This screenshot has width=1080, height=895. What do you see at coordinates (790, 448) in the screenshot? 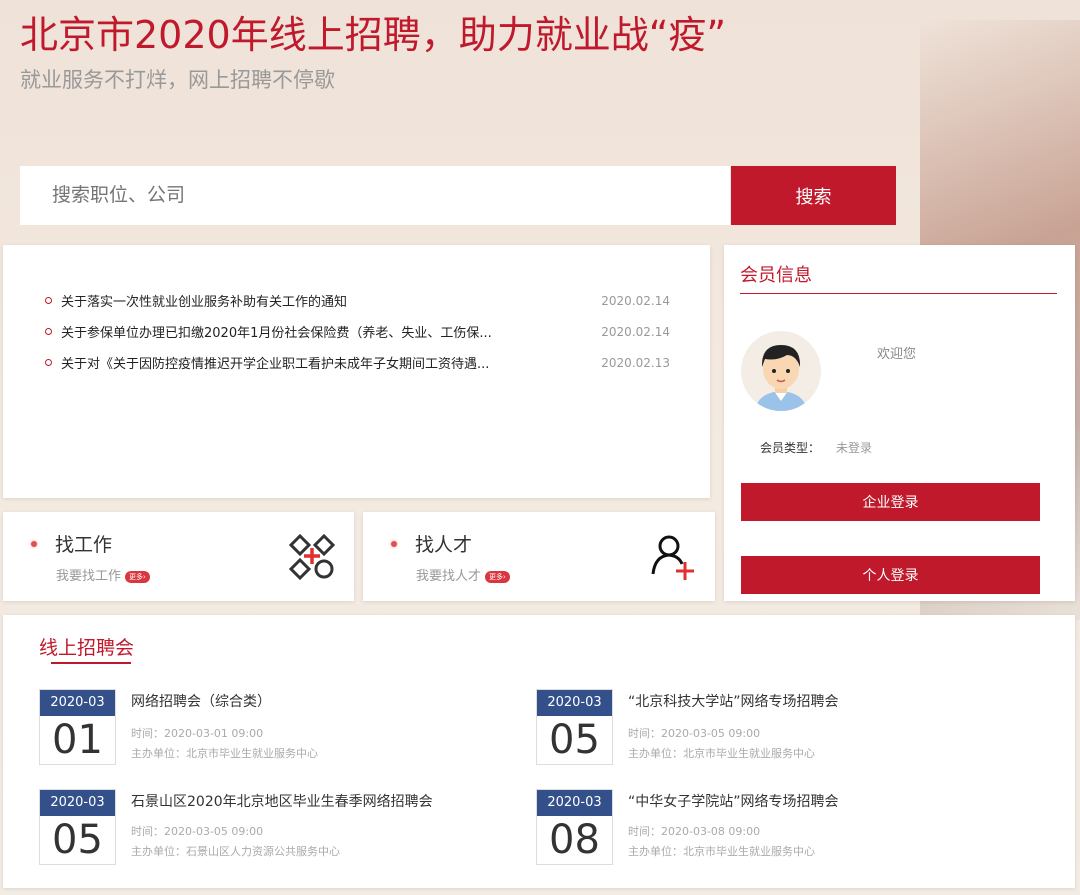
I see `member-type-label: 会员类型：` at bounding box center [790, 448].